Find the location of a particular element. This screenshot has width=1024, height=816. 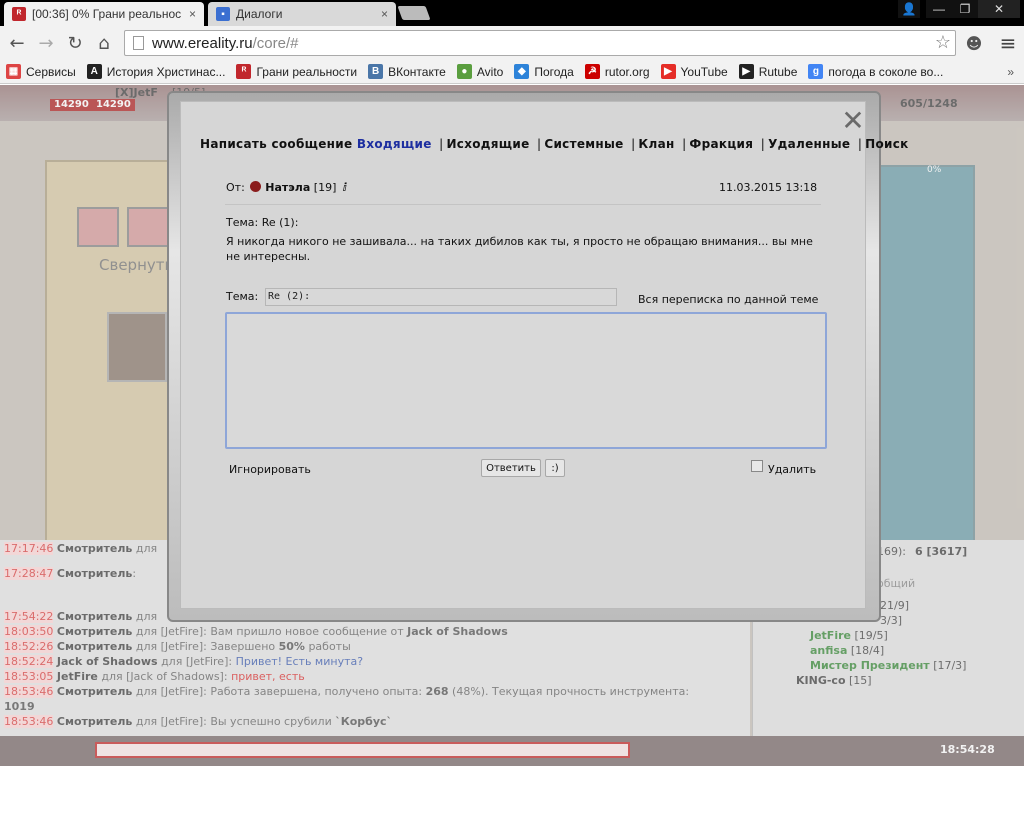

from-label: От: is located at coordinates (235, 187).